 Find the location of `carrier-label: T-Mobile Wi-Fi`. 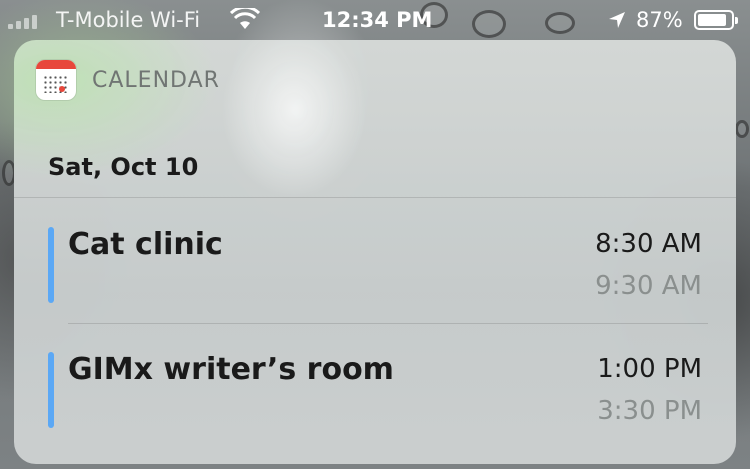

carrier-label: T-Mobile Wi-Fi is located at coordinates (128, 20).